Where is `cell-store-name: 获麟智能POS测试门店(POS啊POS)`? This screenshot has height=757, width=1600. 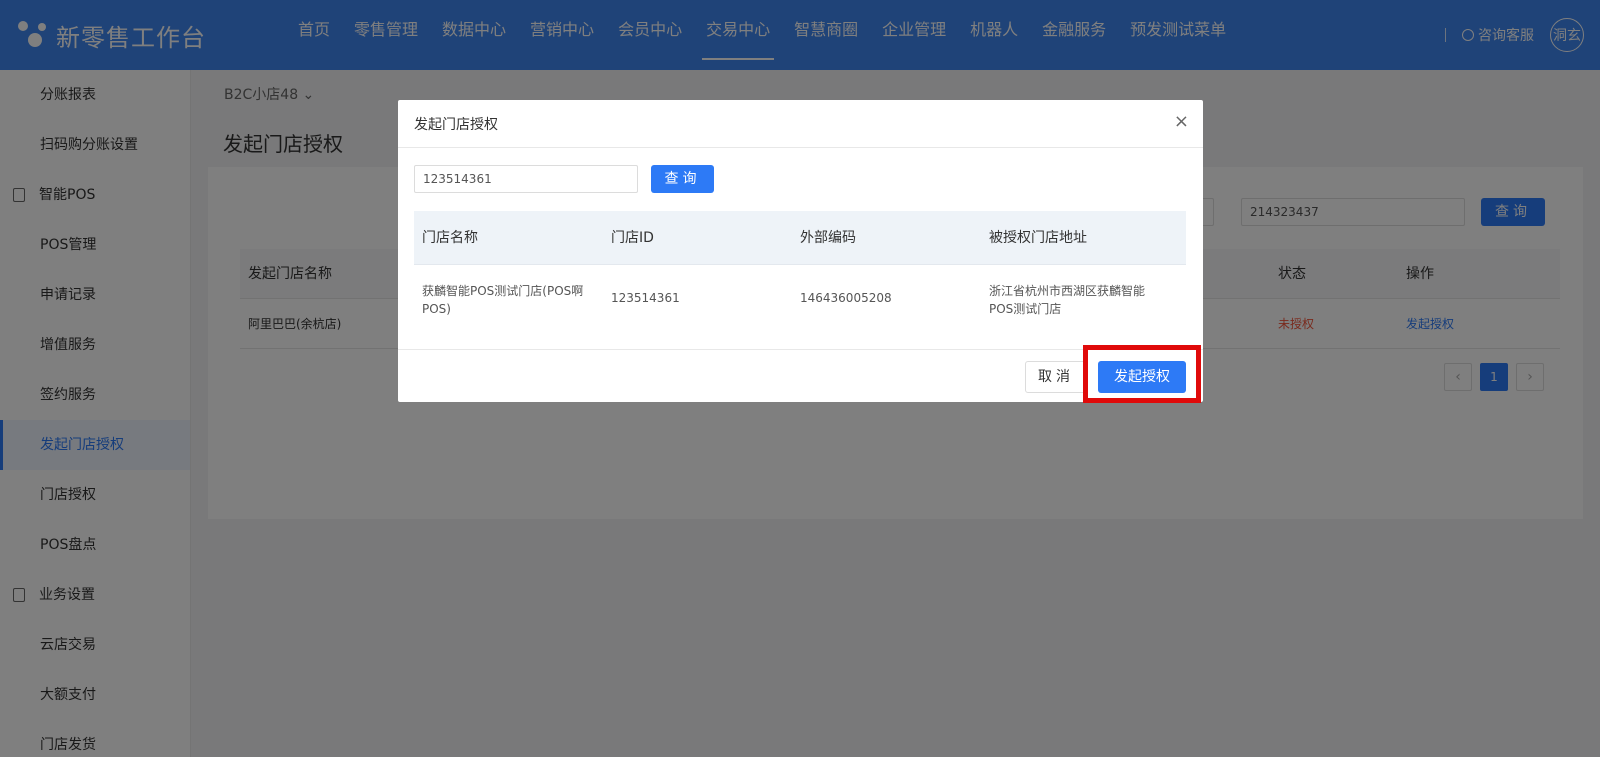
cell-store-name: 获麟智能POS测试门店(POS啊POS) is located at coordinates (503, 300).